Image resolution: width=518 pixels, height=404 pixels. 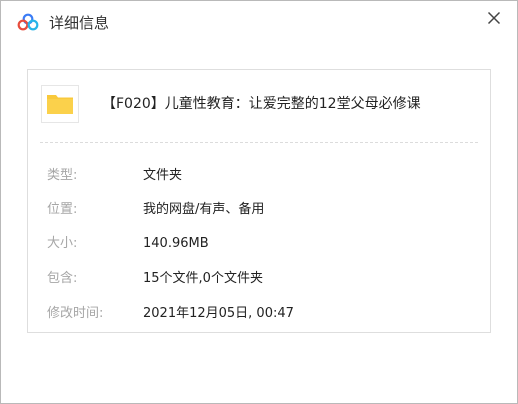 What do you see at coordinates (259, 142) in the screenshot?
I see `divider` at bounding box center [259, 142].